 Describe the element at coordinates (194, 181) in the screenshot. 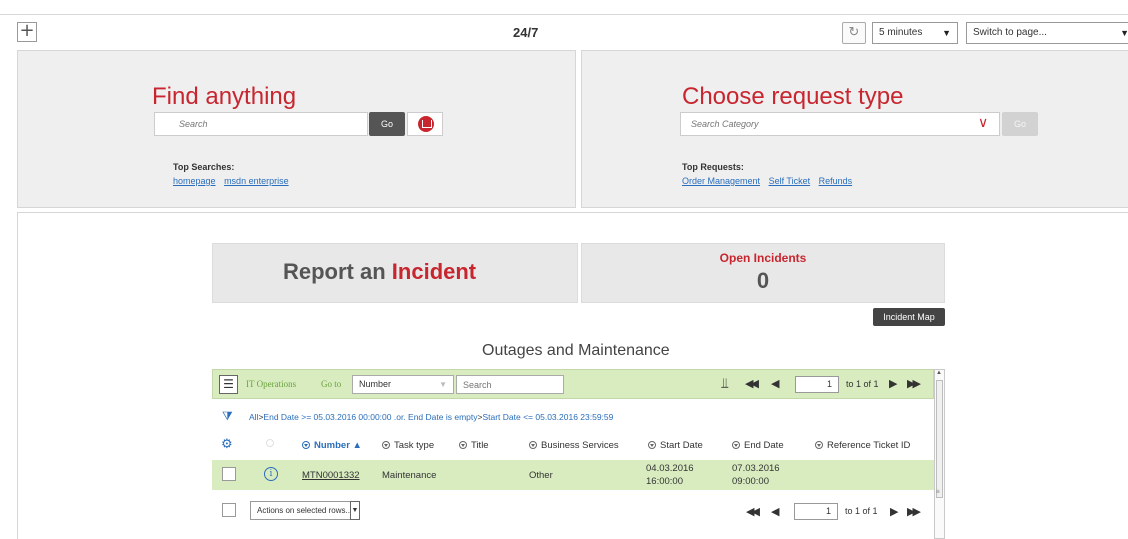

I see `top-search-link: homepage` at that location.